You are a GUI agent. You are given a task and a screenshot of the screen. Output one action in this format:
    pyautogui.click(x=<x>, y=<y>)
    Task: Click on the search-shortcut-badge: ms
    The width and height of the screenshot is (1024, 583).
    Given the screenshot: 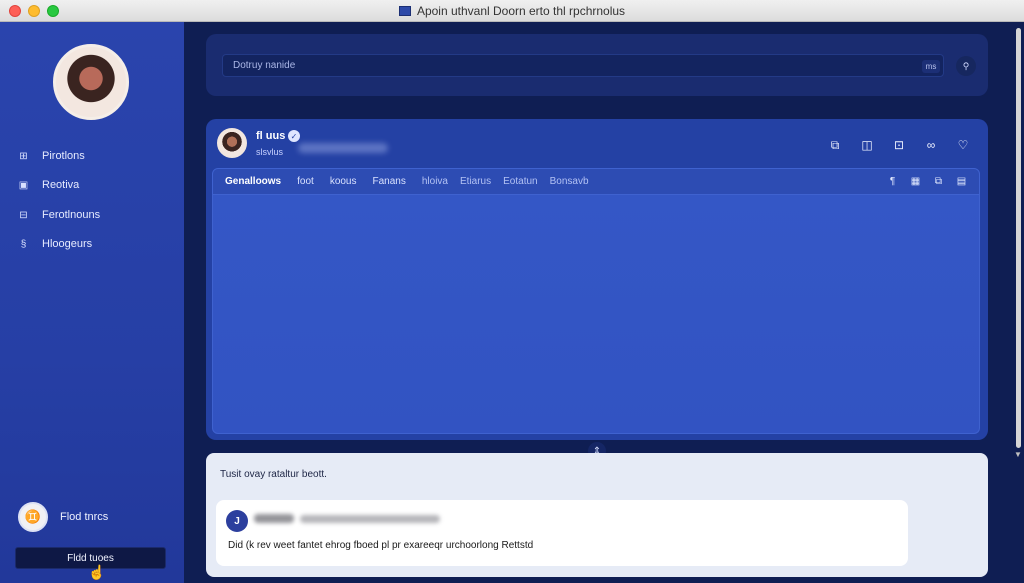 What is the action you would take?
    pyautogui.click(x=931, y=66)
    